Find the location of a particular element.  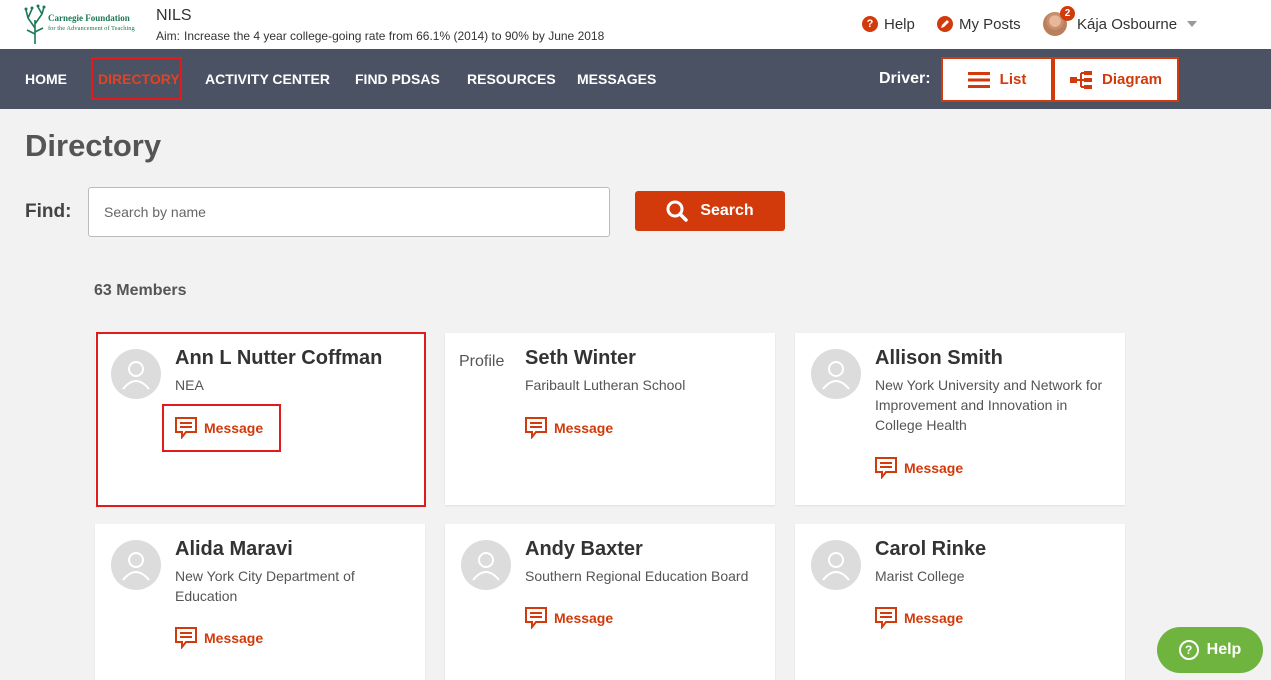

diagram-icon is located at coordinates (1080, 79).